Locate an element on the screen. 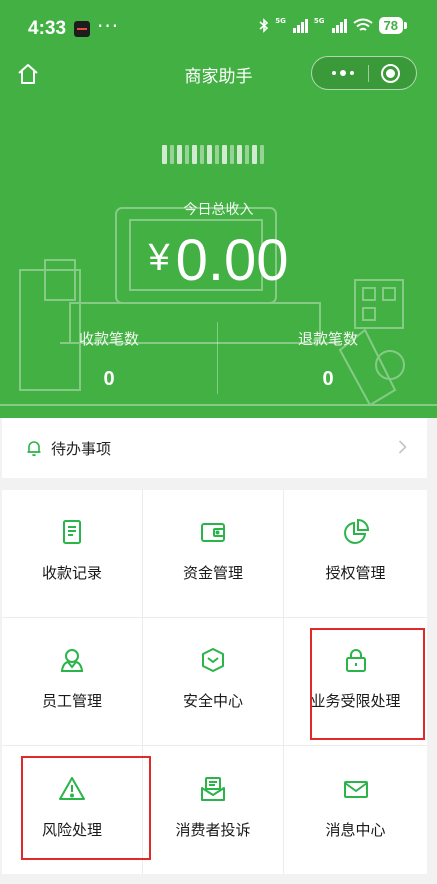  navigation-bar: 商家助手 is located at coordinates (218, 74).